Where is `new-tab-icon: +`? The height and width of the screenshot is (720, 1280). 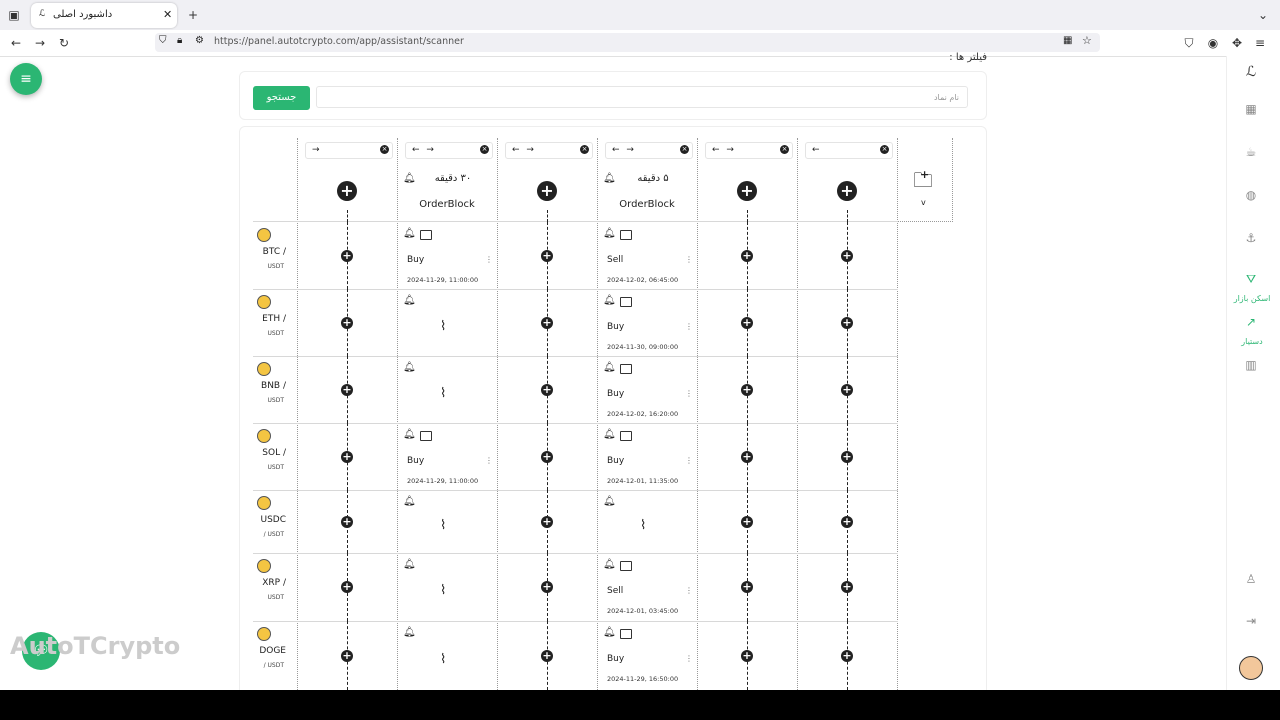
new-tab-icon: + is located at coordinates (193, 15).